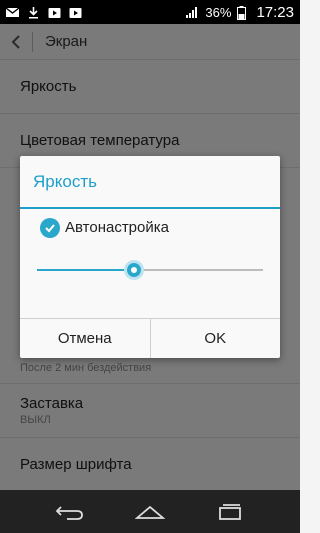 Image resolution: width=320 pixels, height=533 pixels. I want to click on system-icons: 36% 17:23, so click(240, 12).